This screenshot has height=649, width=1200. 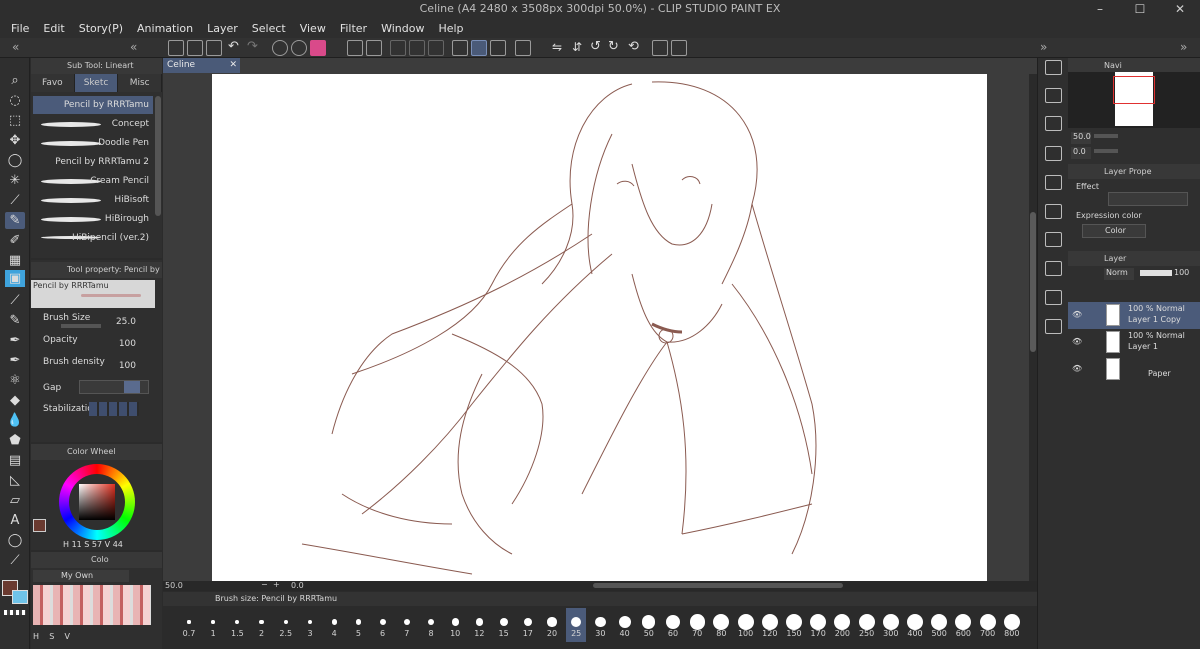 I want to click on close-tab-icon: ✕, so click(x=233, y=65).